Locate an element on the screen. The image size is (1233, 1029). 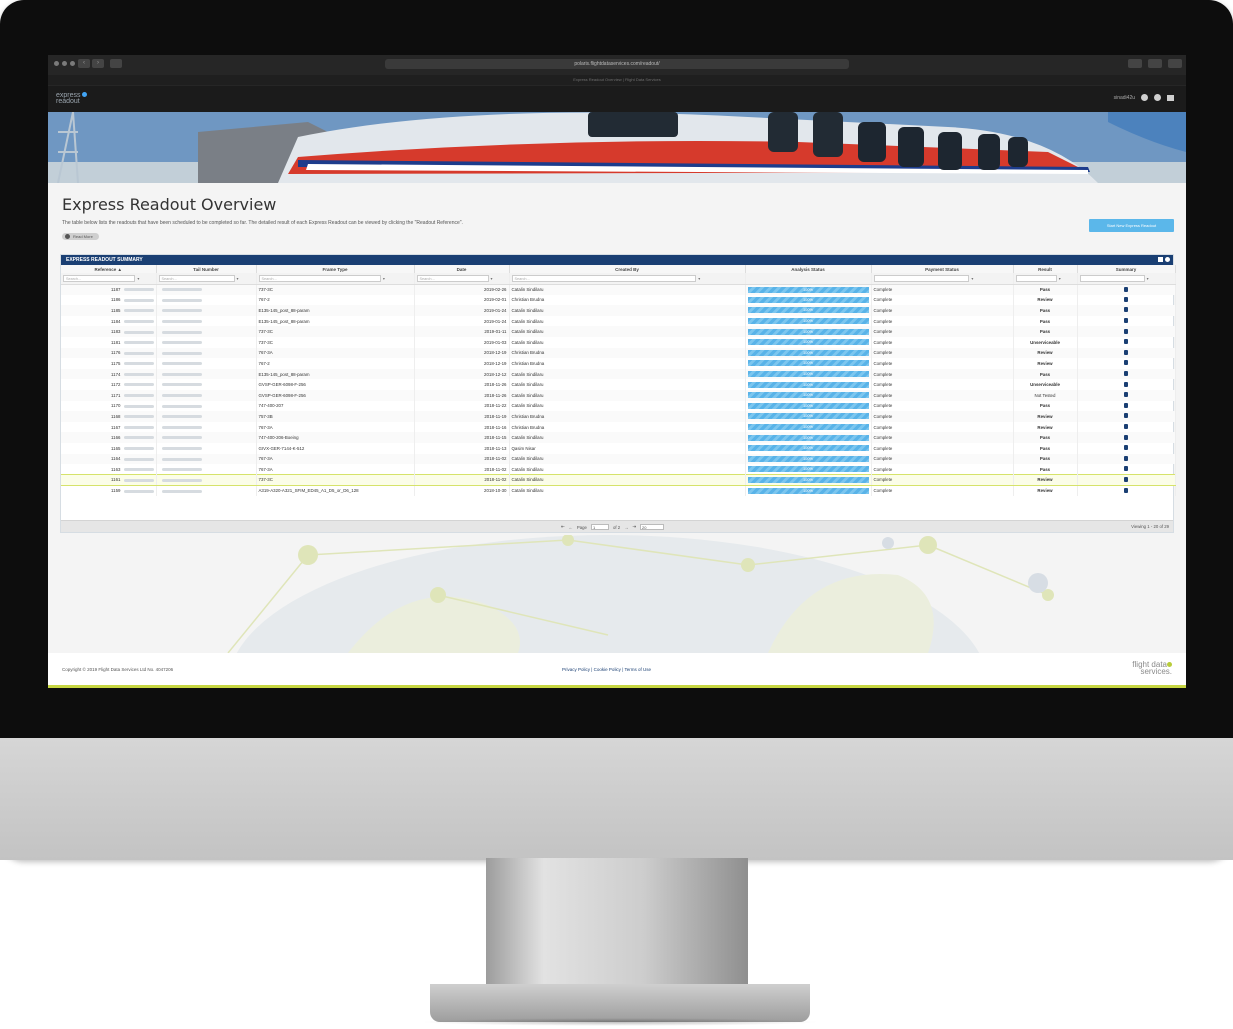
user-menu: sinadi42u is located at coordinates (1144, 97).